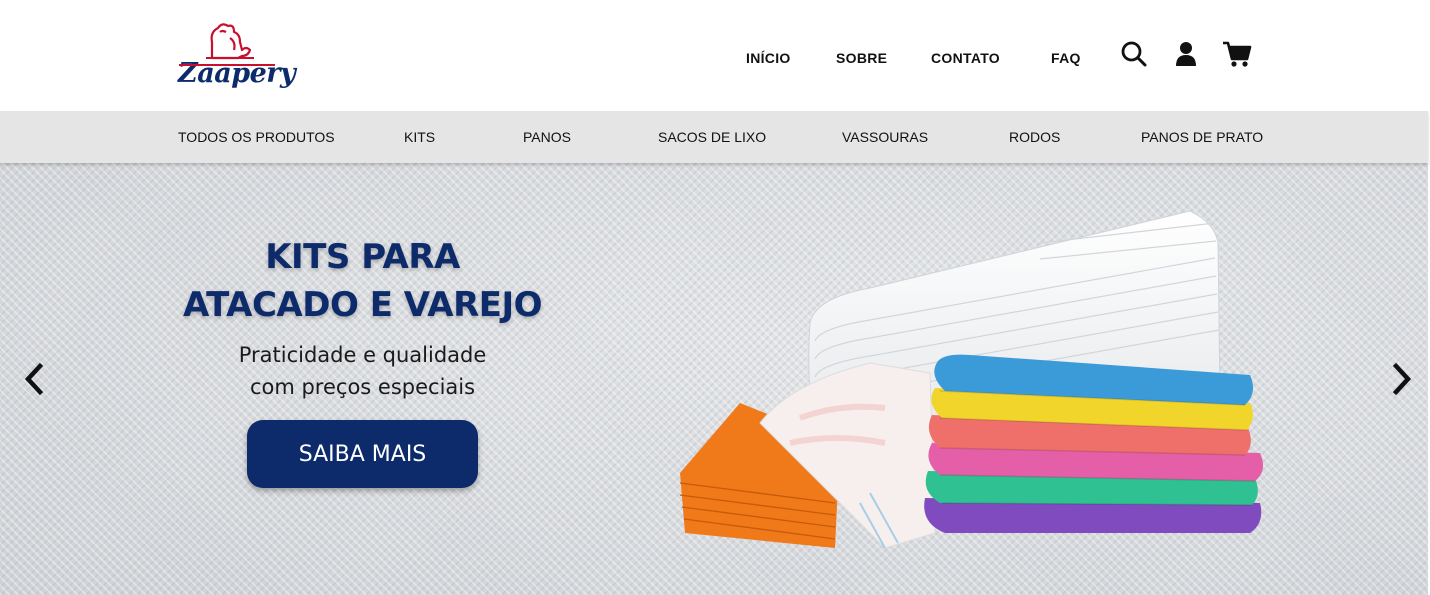  I want to click on nav-sobre: SOBRE, so click(861, 58).